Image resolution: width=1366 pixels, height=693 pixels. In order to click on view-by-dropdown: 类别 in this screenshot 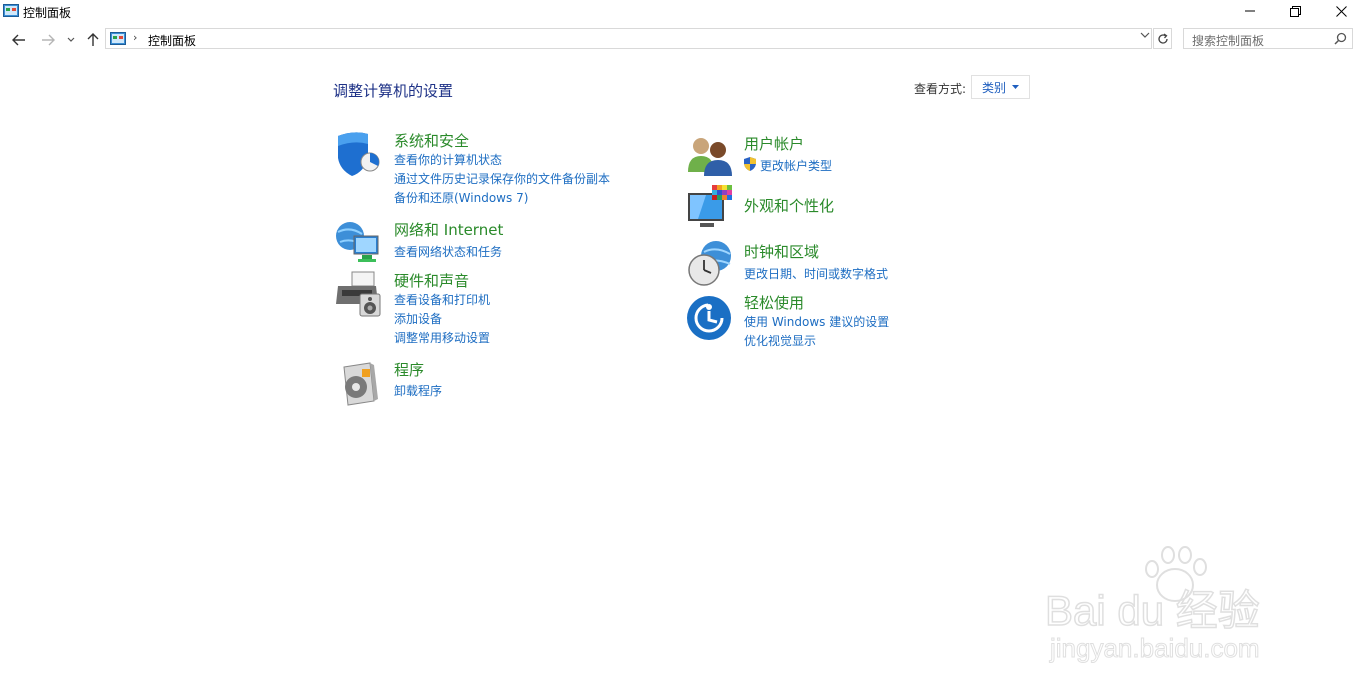, I will do `click(1000, 87)`.